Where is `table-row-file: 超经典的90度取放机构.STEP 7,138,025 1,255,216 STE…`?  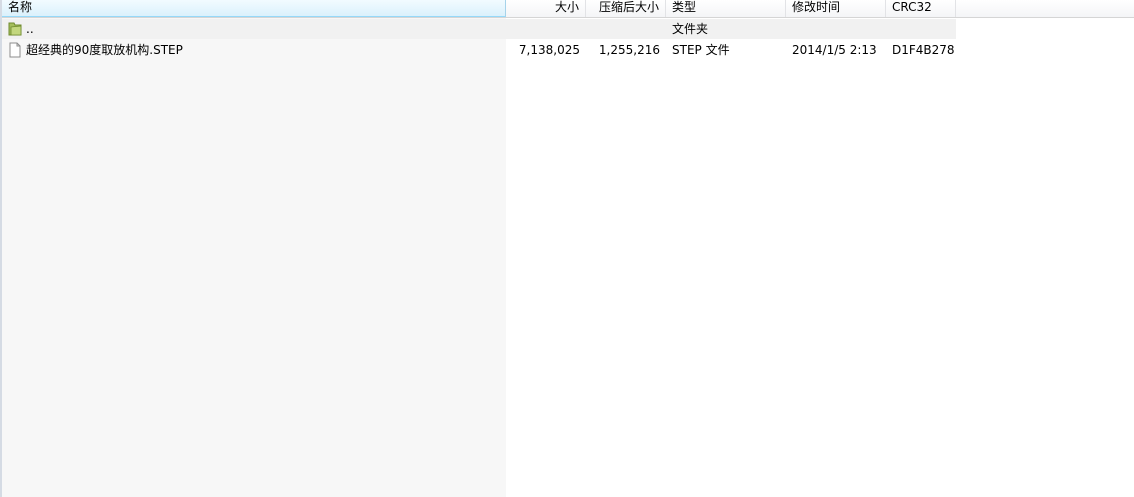 table-row-file: 超经典的90度取放机构.STEP 7,138,025 1,255,216 STE… is located at coordinates (479, 50).